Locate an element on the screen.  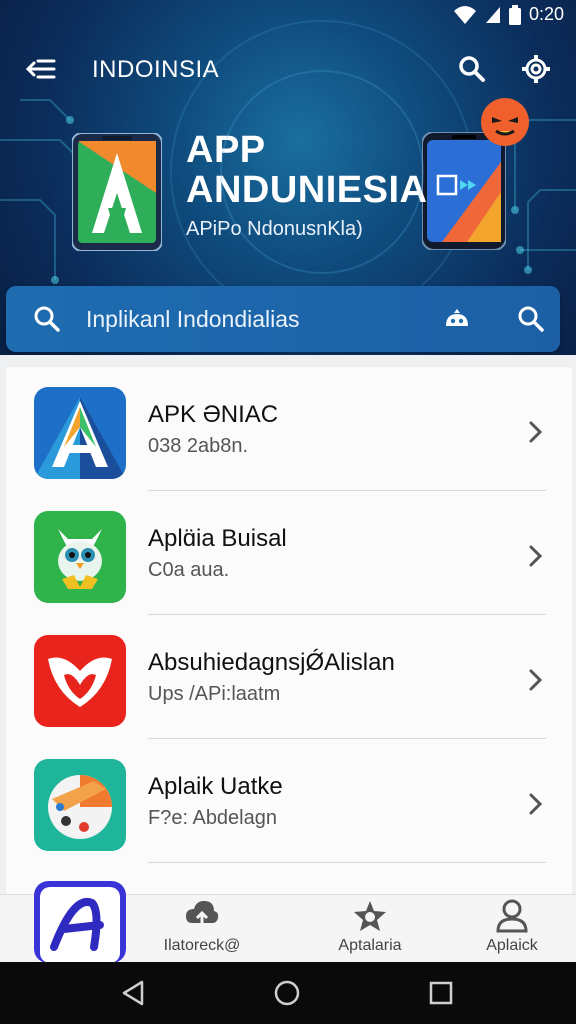
phone-illustration-right is located at coordinates (464, 191).